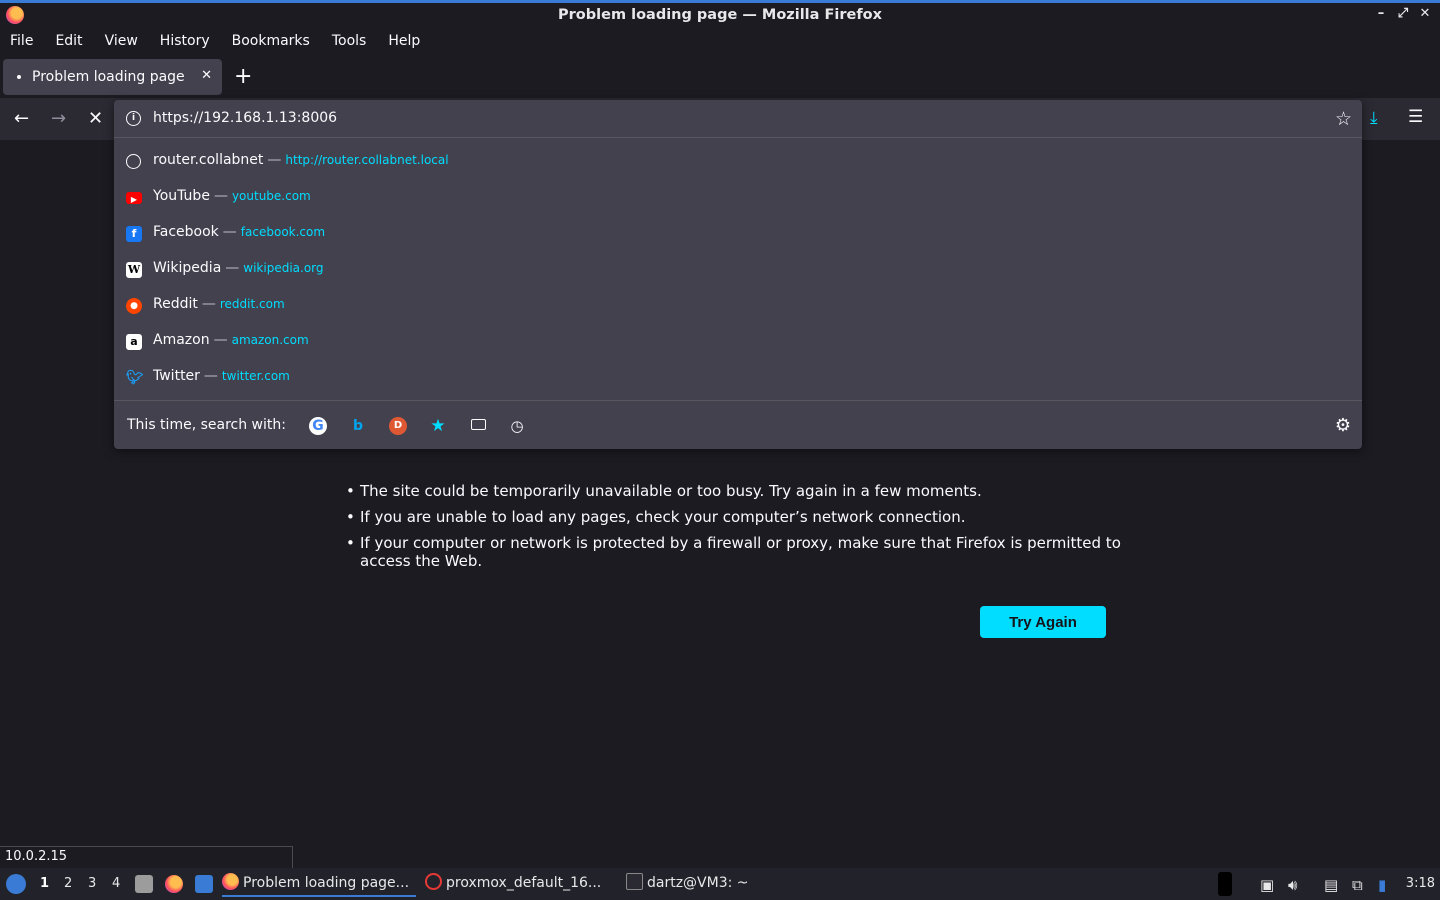 The width and height of the screenshot is (1440, 900). I want to click on suggestion-name: Reddit, so click(175, 304).